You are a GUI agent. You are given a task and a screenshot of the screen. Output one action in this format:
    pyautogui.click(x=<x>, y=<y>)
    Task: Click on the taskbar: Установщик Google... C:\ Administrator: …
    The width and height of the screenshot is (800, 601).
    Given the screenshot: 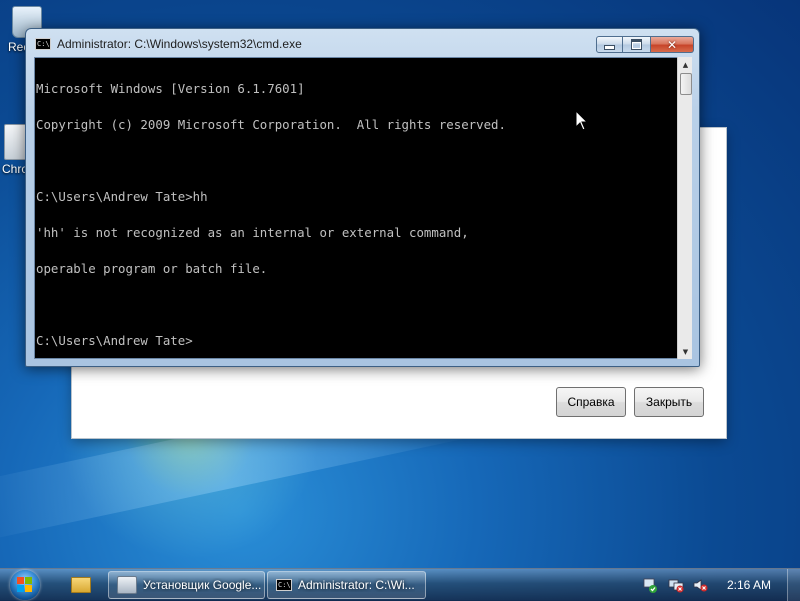 What is the action you would take?
    pyautogui.click(x=400, y=584)
    